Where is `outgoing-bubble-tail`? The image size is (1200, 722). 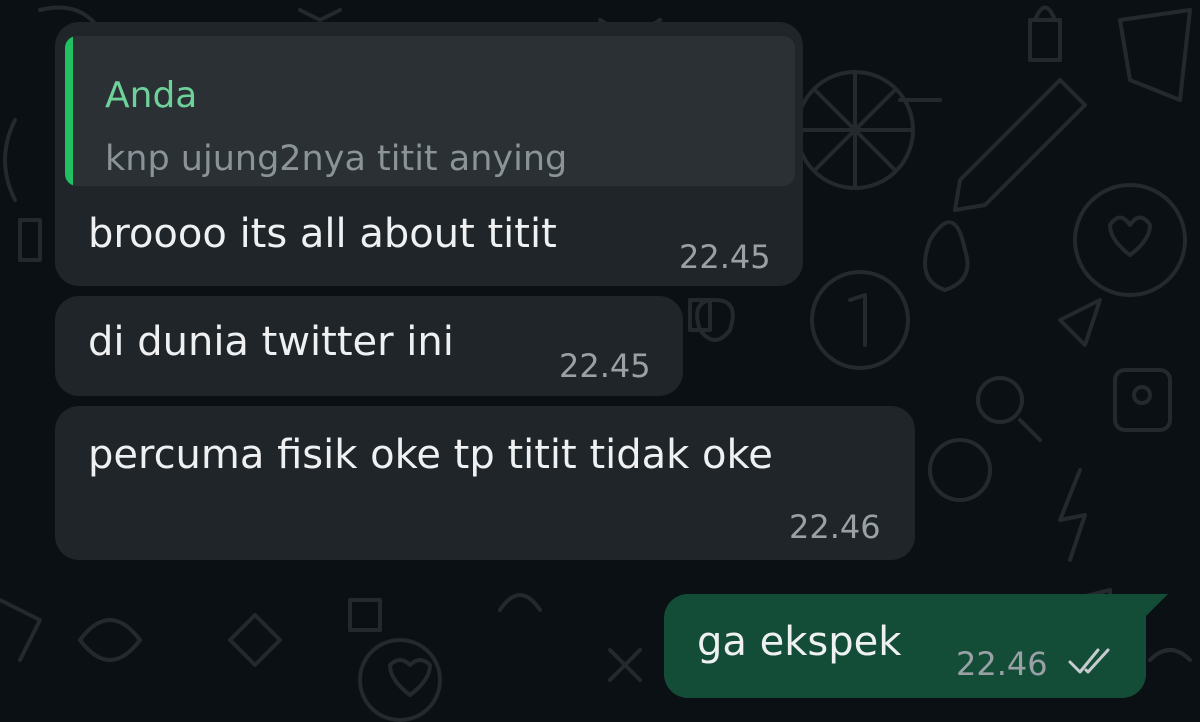
outgoing-bubble-tail is located at coordinates (1157, 605).